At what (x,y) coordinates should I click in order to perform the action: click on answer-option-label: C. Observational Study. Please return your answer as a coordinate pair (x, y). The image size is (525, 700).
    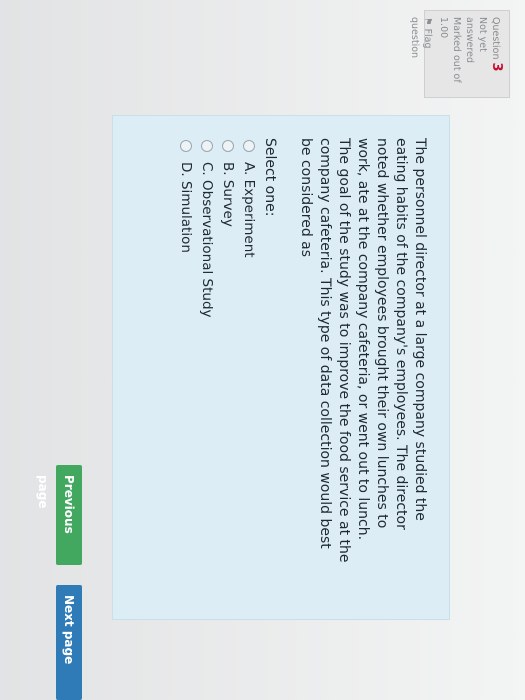
    Looking at the image, I should click on (207, 240).